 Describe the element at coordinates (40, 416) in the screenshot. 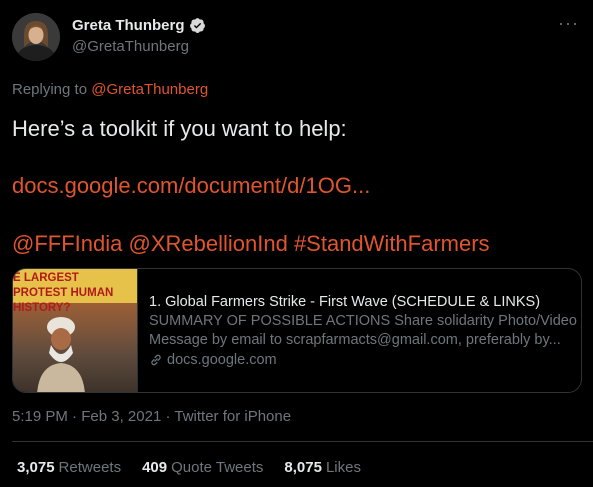

I see `tweet-time: 5:19 PM` at that location.